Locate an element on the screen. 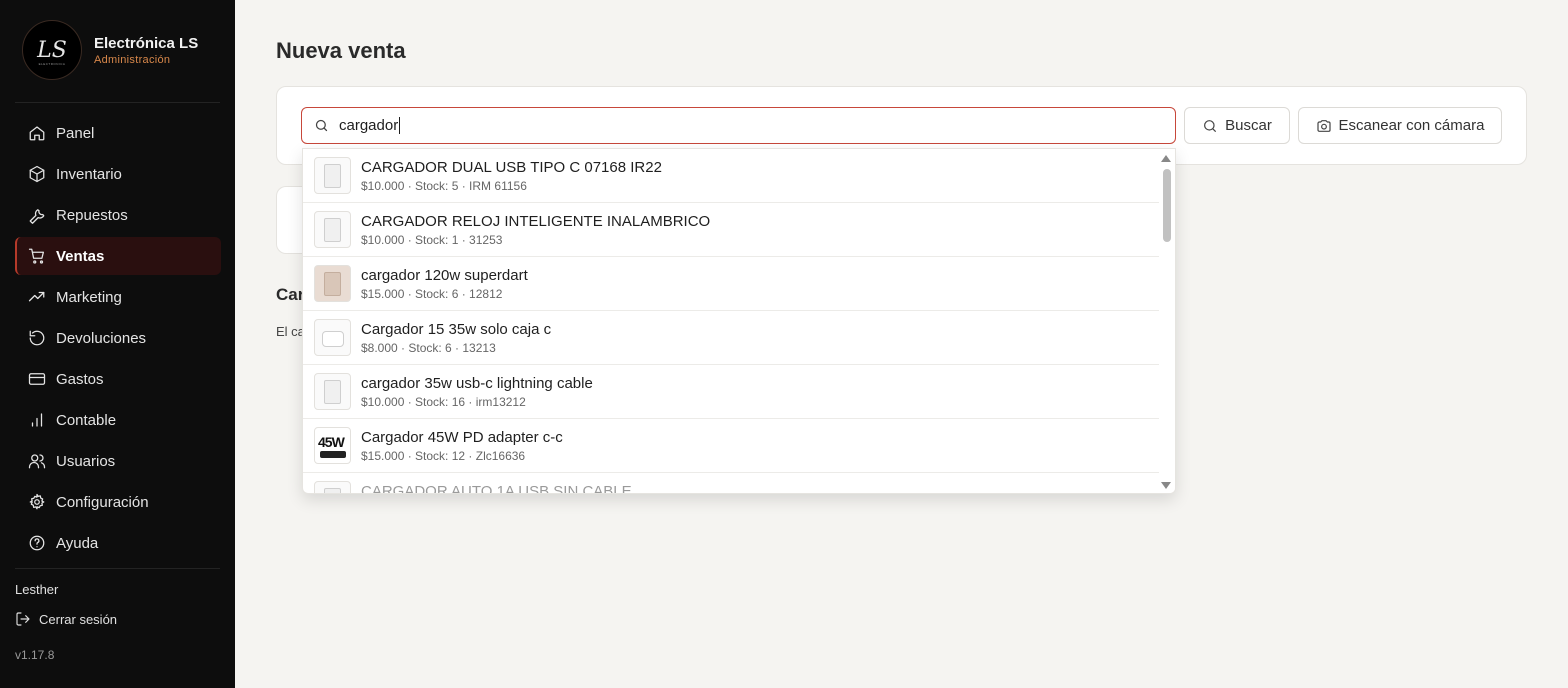 Image resolution: width=1568 pixels, height=688 pixels. undo-icon is located at coordinates (37, 338).